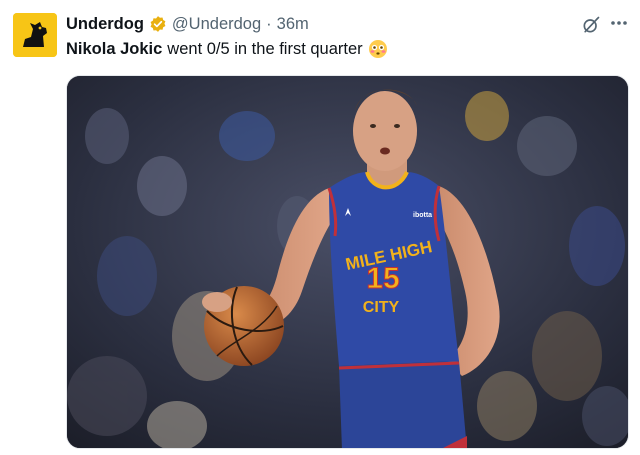 The height and width of the screenshot is (455, 640). Describe the element at coordinates (378, 49) in the screenshot. I see `flushed-face-emoji-icon` at that location.